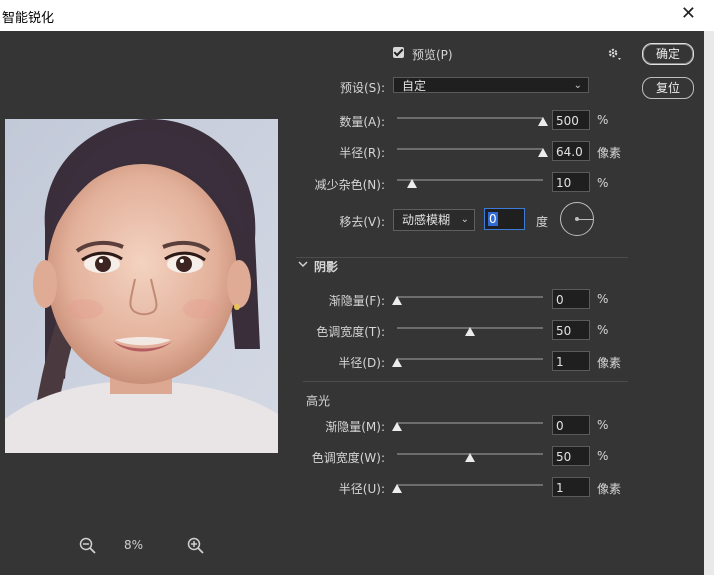 This screenshot has width=714, height=575. I want to click on shadow-tonal-slider, so click(470, 329).